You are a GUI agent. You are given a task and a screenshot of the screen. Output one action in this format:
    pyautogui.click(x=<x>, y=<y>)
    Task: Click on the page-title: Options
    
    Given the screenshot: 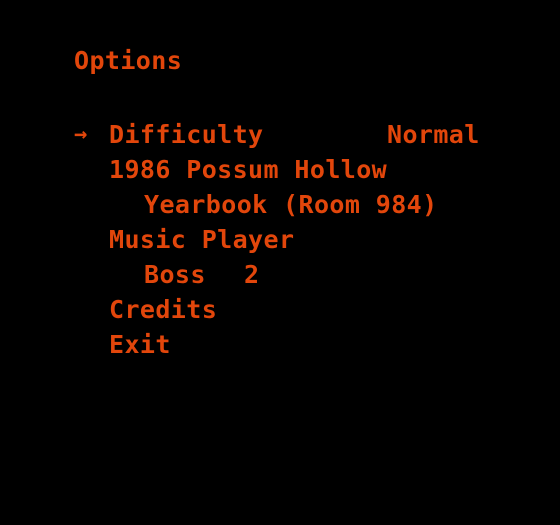 What is the action you would take?
    pyautogui.click(x=128, y=60)
    